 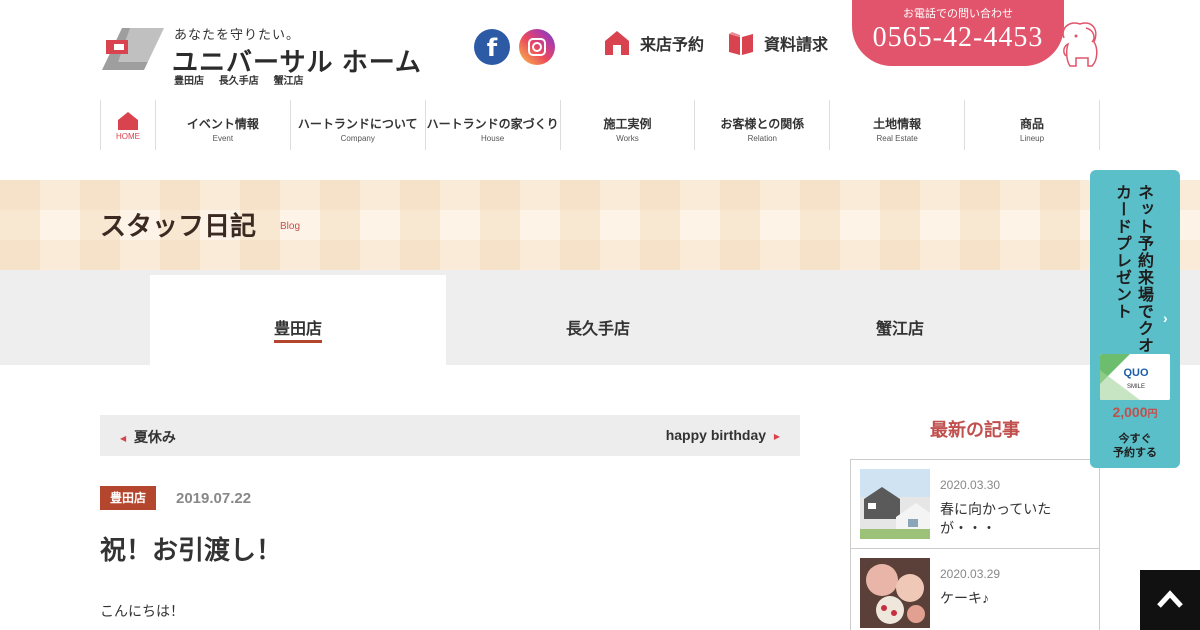 I want to click on document-request-link: 資料請求, so click(x=778, y=43).